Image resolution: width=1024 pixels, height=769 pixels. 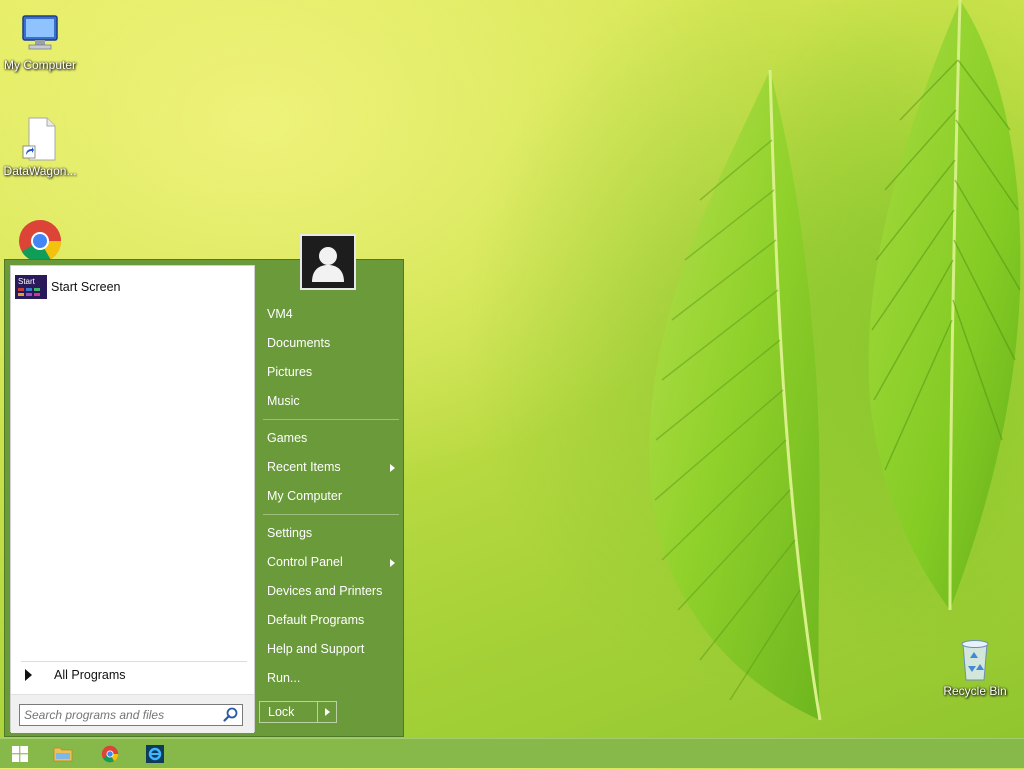 What do you see at coordinates (283, 401) in the screenshot?
I see `place-item-label: Music` at bounding box center [283, 401].